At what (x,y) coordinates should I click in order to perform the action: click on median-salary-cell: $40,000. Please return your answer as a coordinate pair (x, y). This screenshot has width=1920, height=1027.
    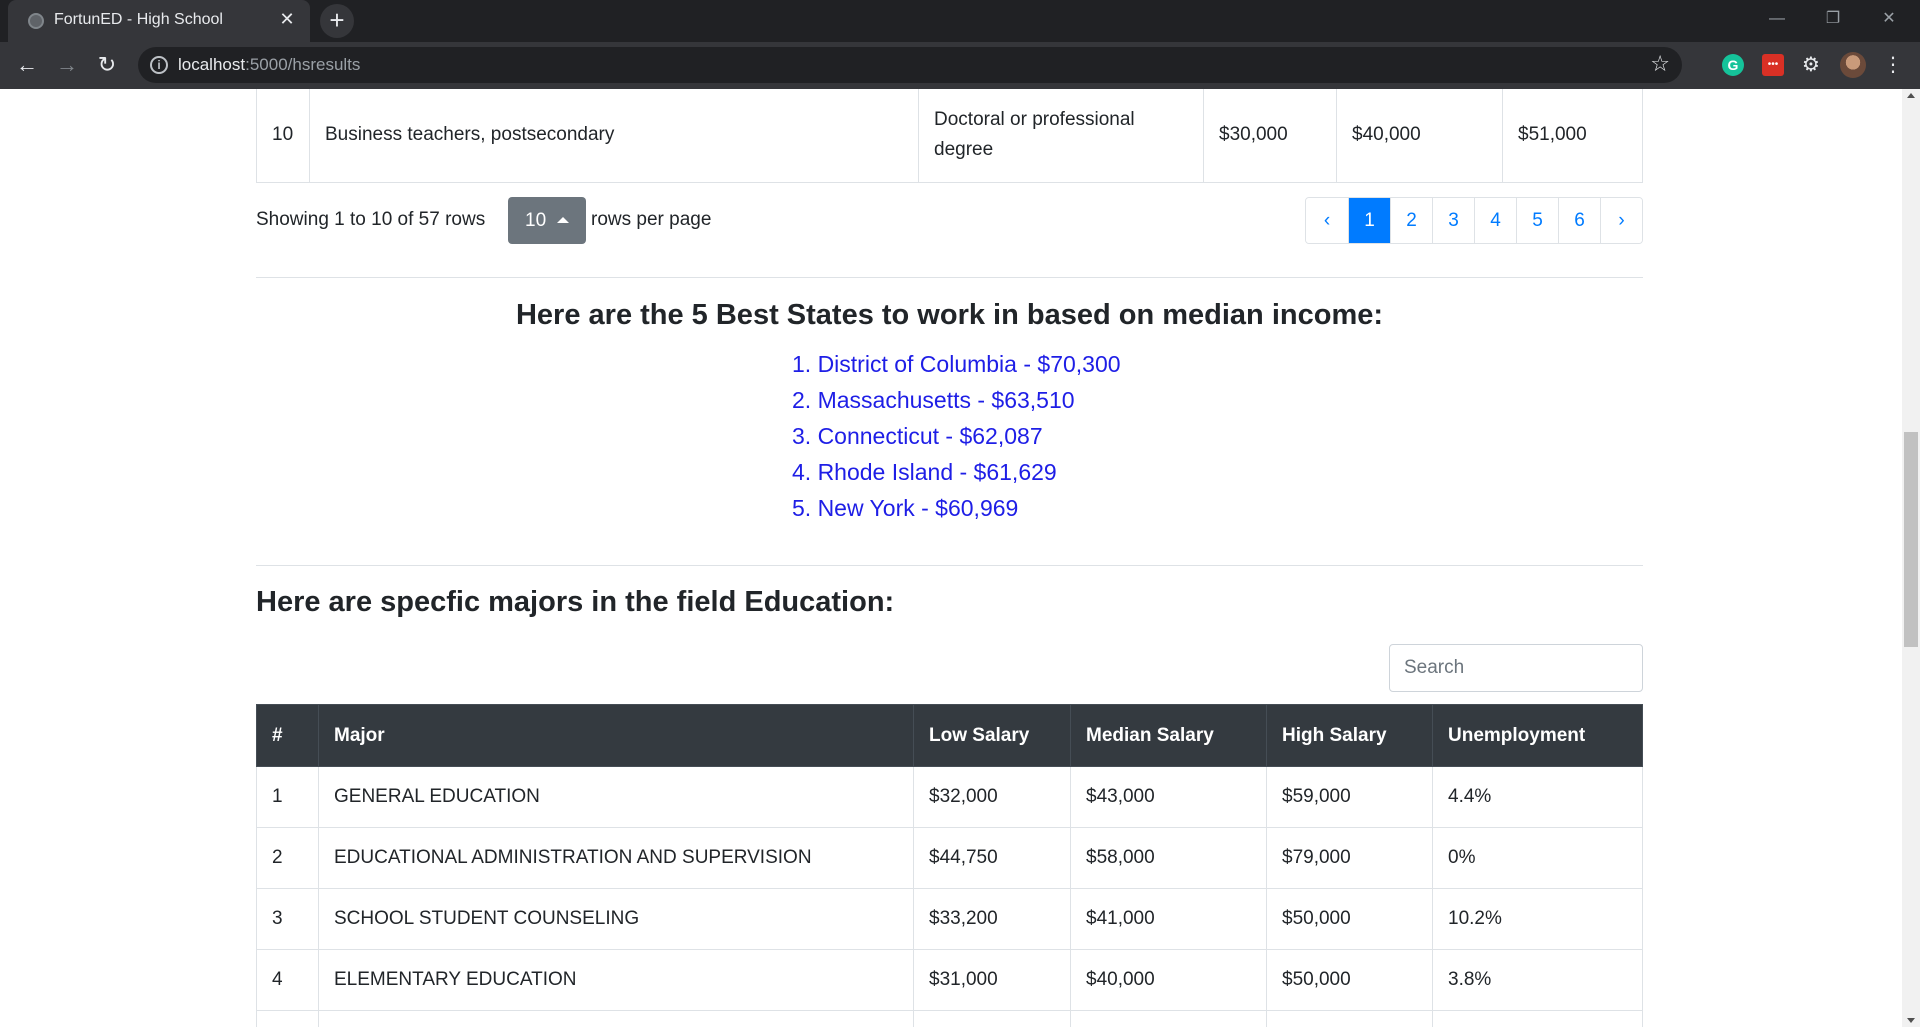
    Looking at the image, I should click on (1419, 136).